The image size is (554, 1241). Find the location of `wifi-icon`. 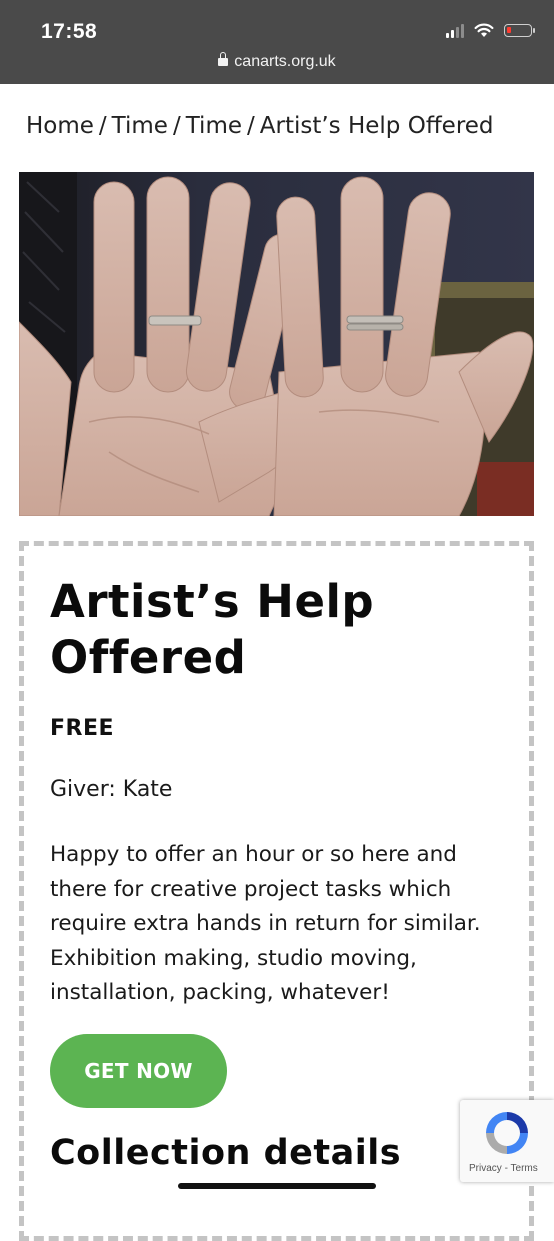

wifi-icon is located at coordinates (484, 30).